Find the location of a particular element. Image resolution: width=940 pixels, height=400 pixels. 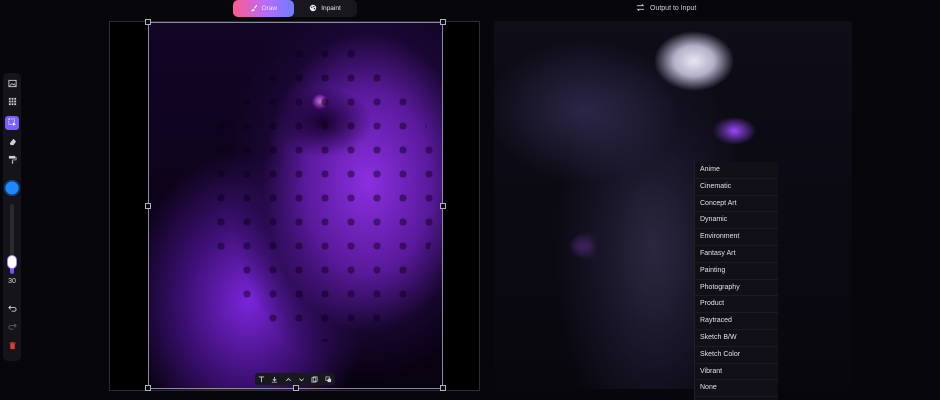

brush-color-swatch is located at coordinates (12, 188).